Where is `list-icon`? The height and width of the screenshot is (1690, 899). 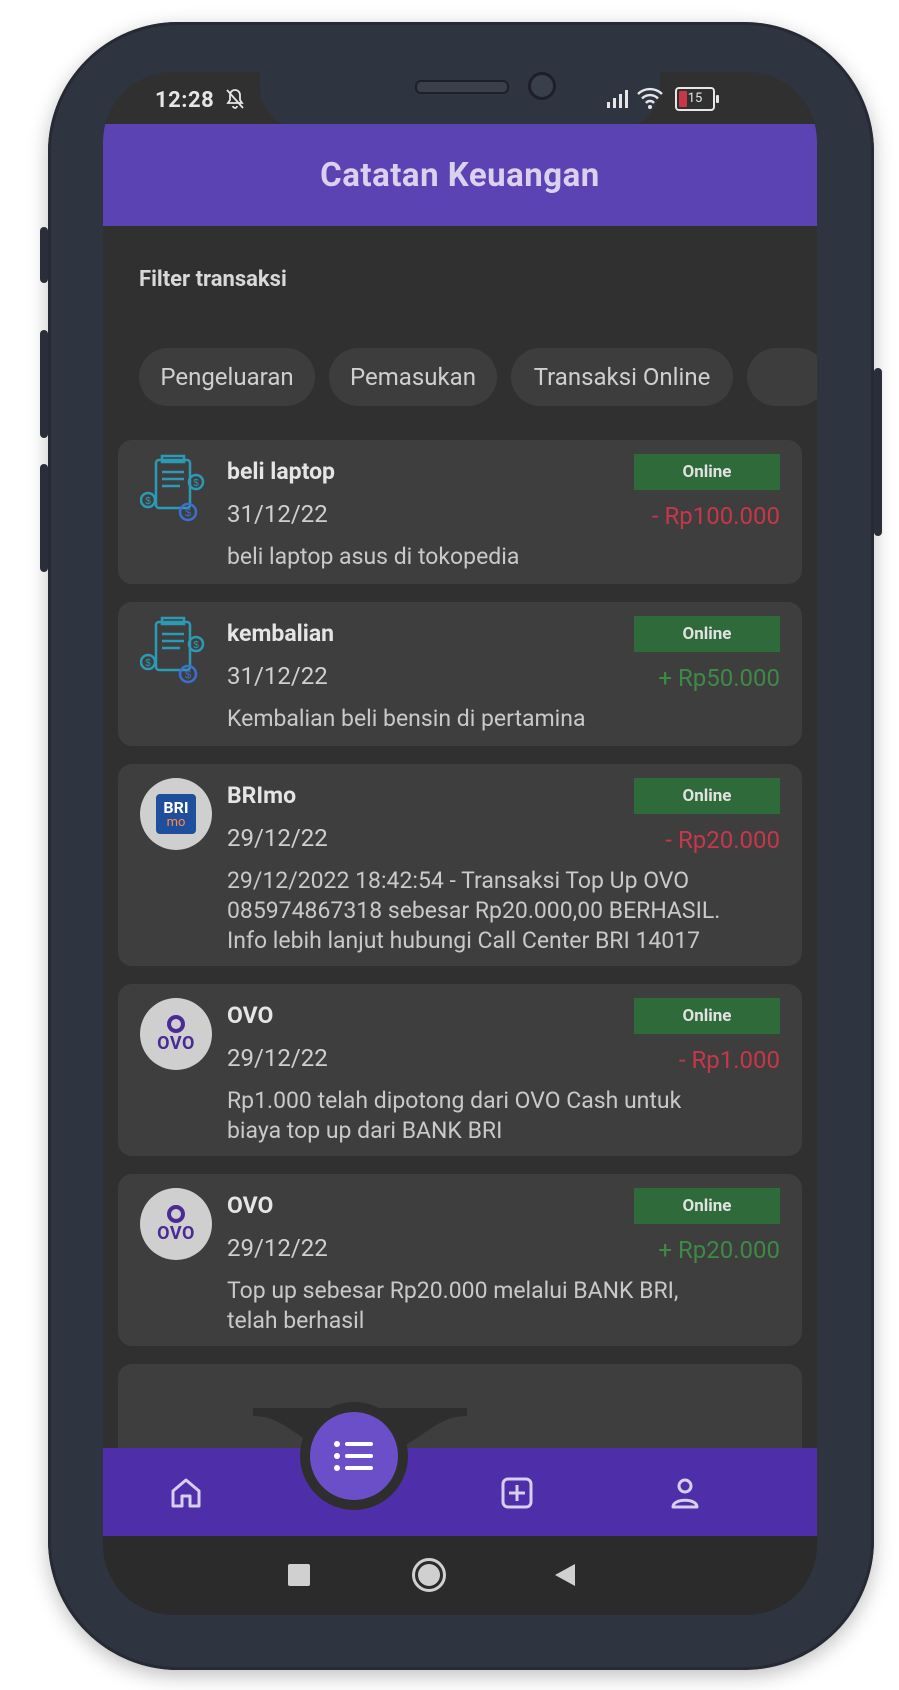 list-icon is located at coordinates (353, 1456).